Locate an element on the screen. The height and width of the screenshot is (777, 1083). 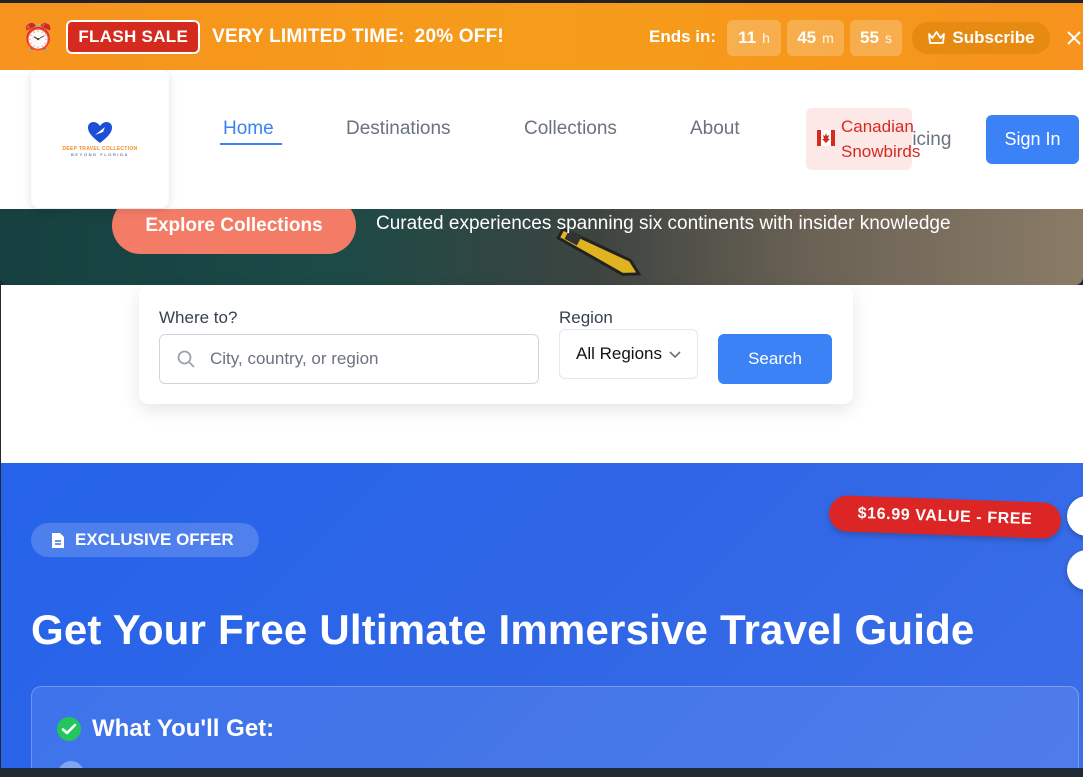
exclusive-offer-label: EXCLUSIVE OFFER is located at coordinates (154, 539).